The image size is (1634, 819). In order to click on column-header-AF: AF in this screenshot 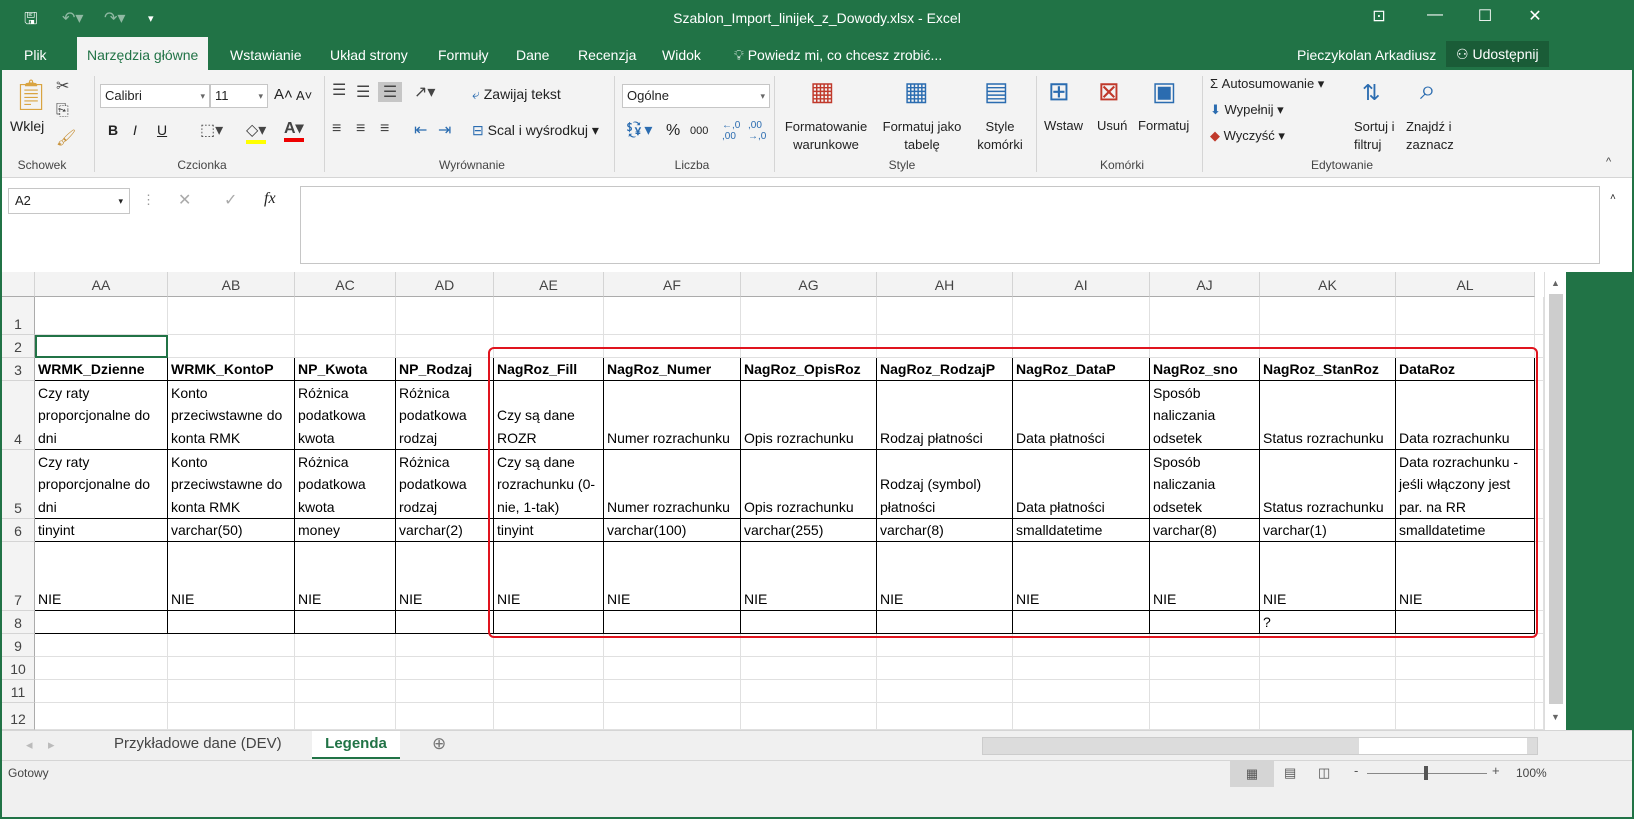, I will do `click(672, 284)`.